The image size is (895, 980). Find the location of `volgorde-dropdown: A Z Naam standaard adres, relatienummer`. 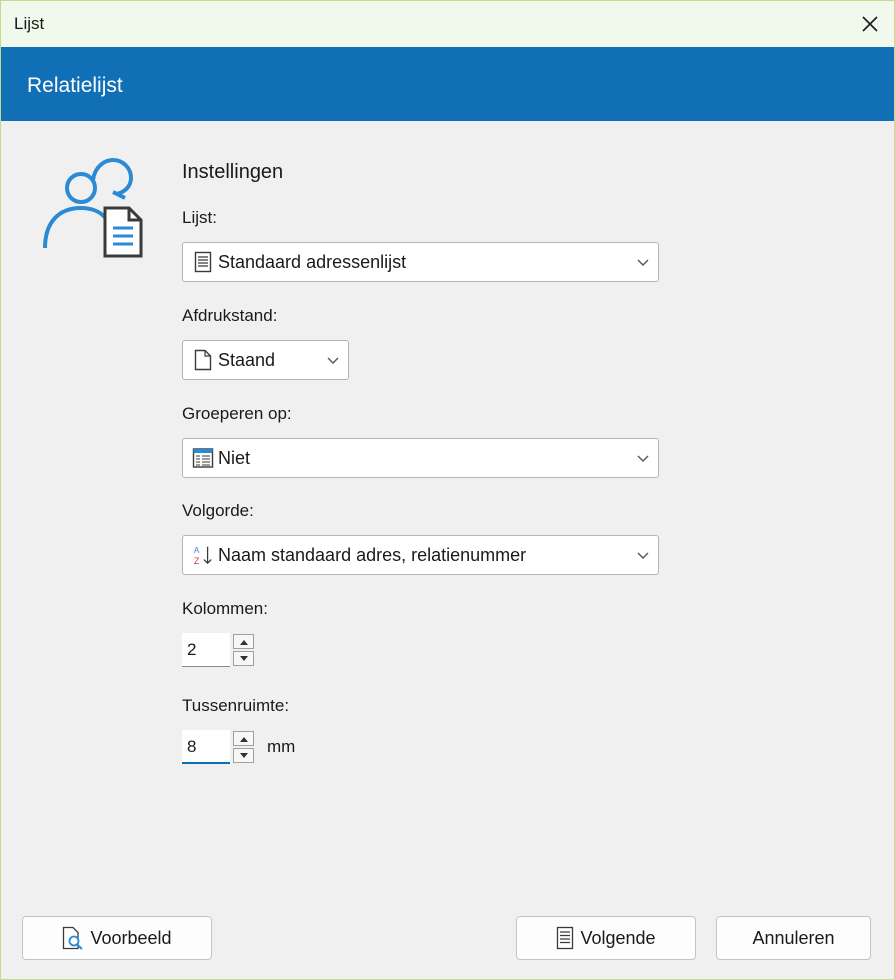

volgorde-dropdown: A Z Naam standaard adres, relatienummer is located at coordinates (420, 555).